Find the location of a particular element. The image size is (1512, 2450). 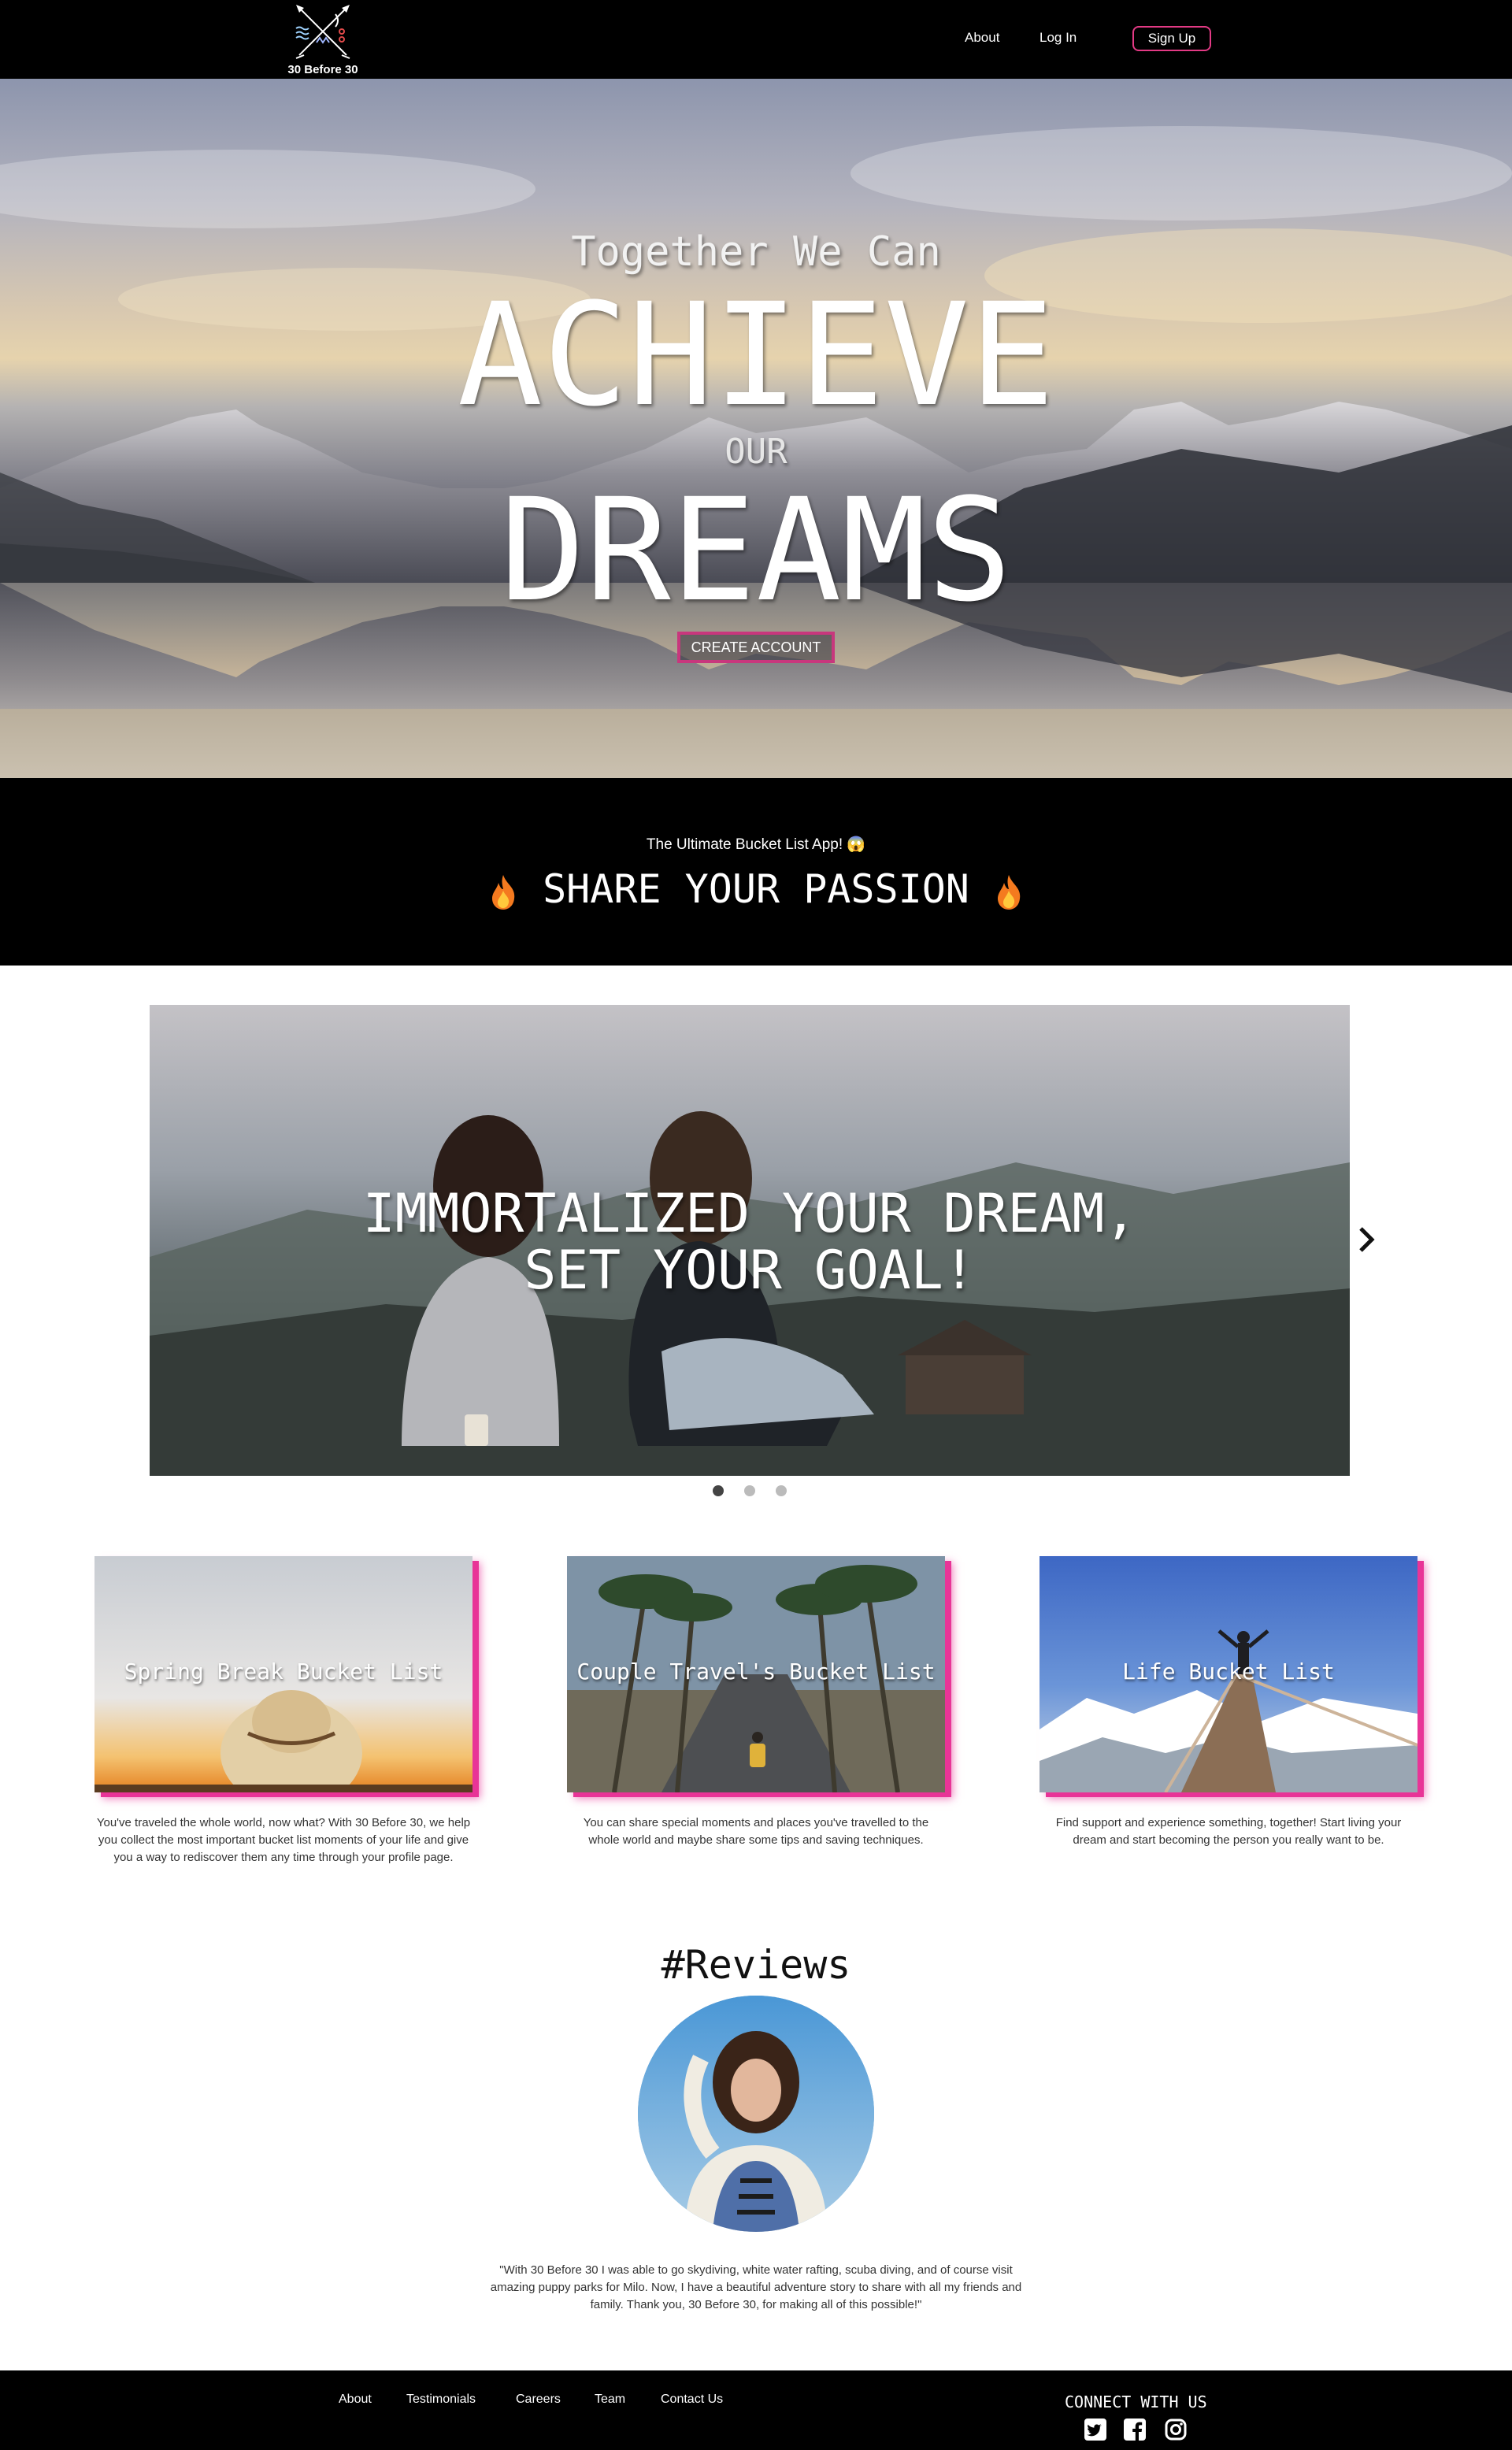

top-navbar: 30 Before 30 About Log In Sign Up is located at coordinates (756, 39).